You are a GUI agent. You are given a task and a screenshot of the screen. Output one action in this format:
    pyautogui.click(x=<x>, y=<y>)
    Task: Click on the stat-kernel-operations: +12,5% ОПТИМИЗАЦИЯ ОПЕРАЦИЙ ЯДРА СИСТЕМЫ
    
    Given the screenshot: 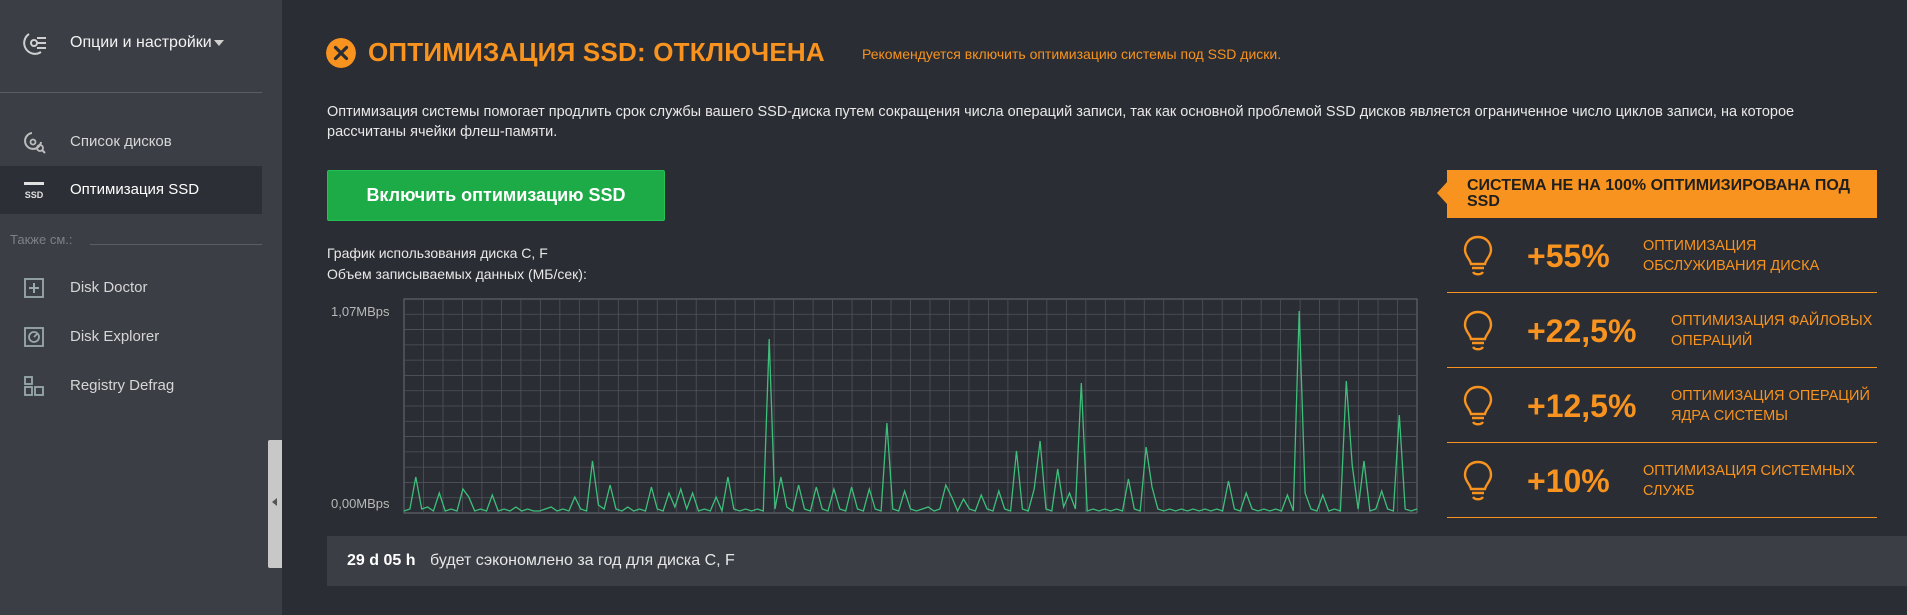 What is the action you would take?
    pyautogui.click(x=1662, y=405)
    